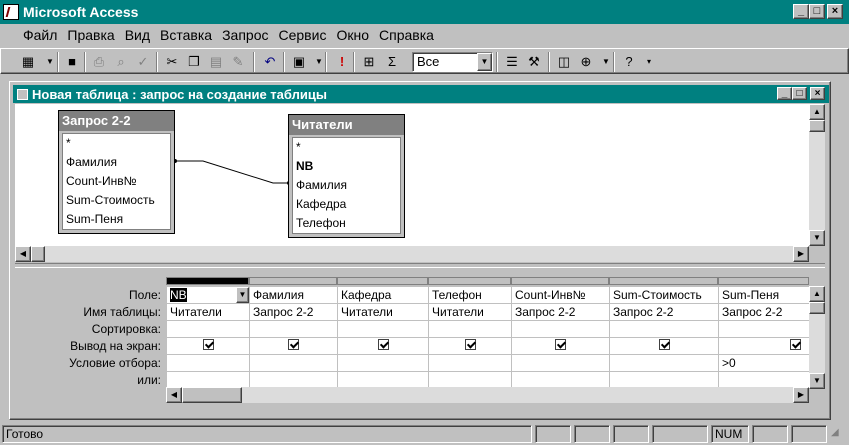 This screenshot has height=445, width=849. What do you see at coordinates (346, 125) in the screenshot?
I see `field-list-title: Читатели` at bounding box center [346, 125].